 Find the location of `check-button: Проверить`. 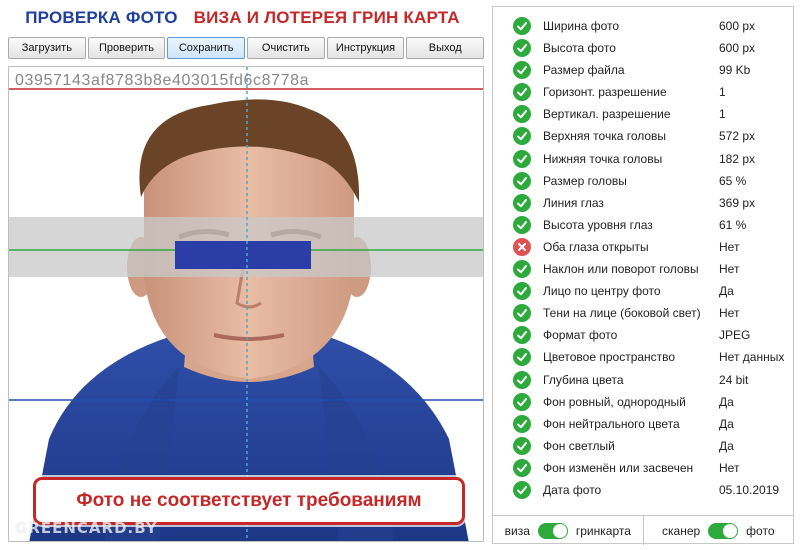

check-button: Проверить is located at coordinates (126, 48).